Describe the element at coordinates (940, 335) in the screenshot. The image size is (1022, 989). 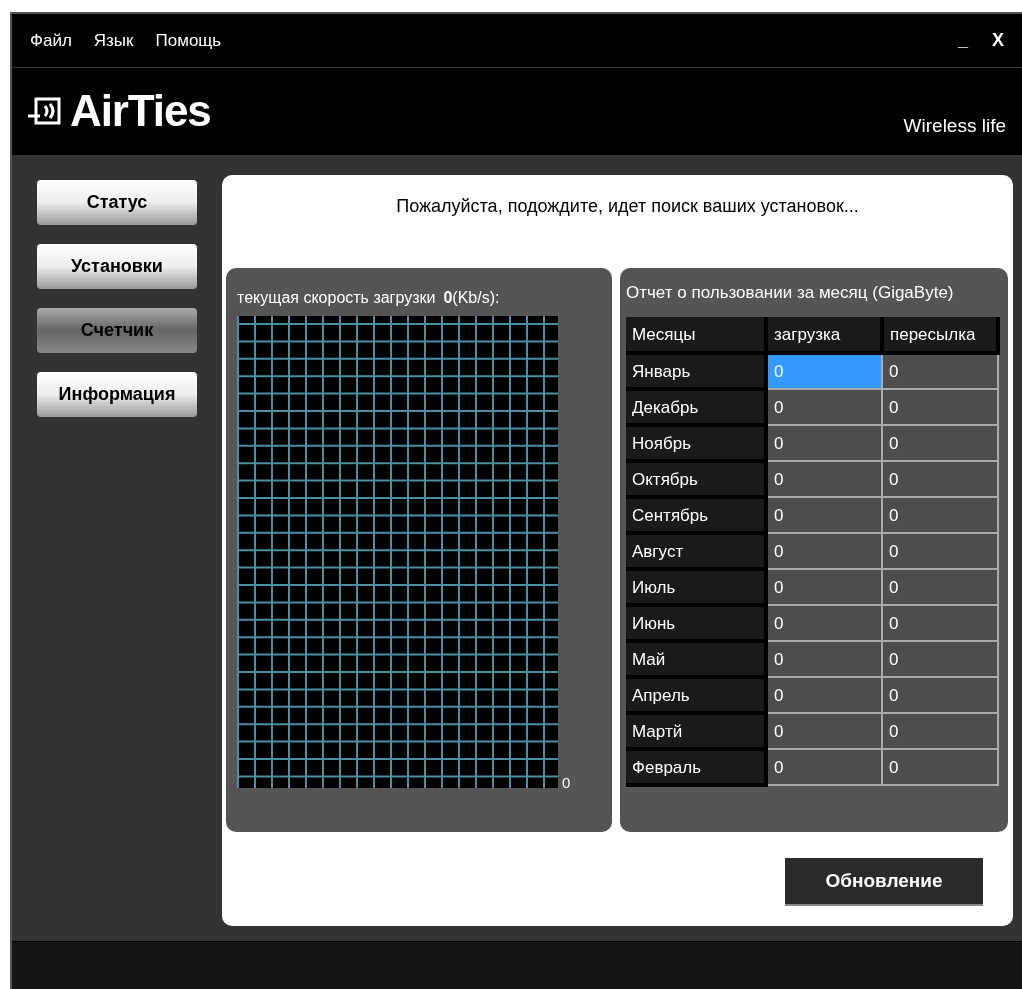
I see `column-header: пересылка` at that location.